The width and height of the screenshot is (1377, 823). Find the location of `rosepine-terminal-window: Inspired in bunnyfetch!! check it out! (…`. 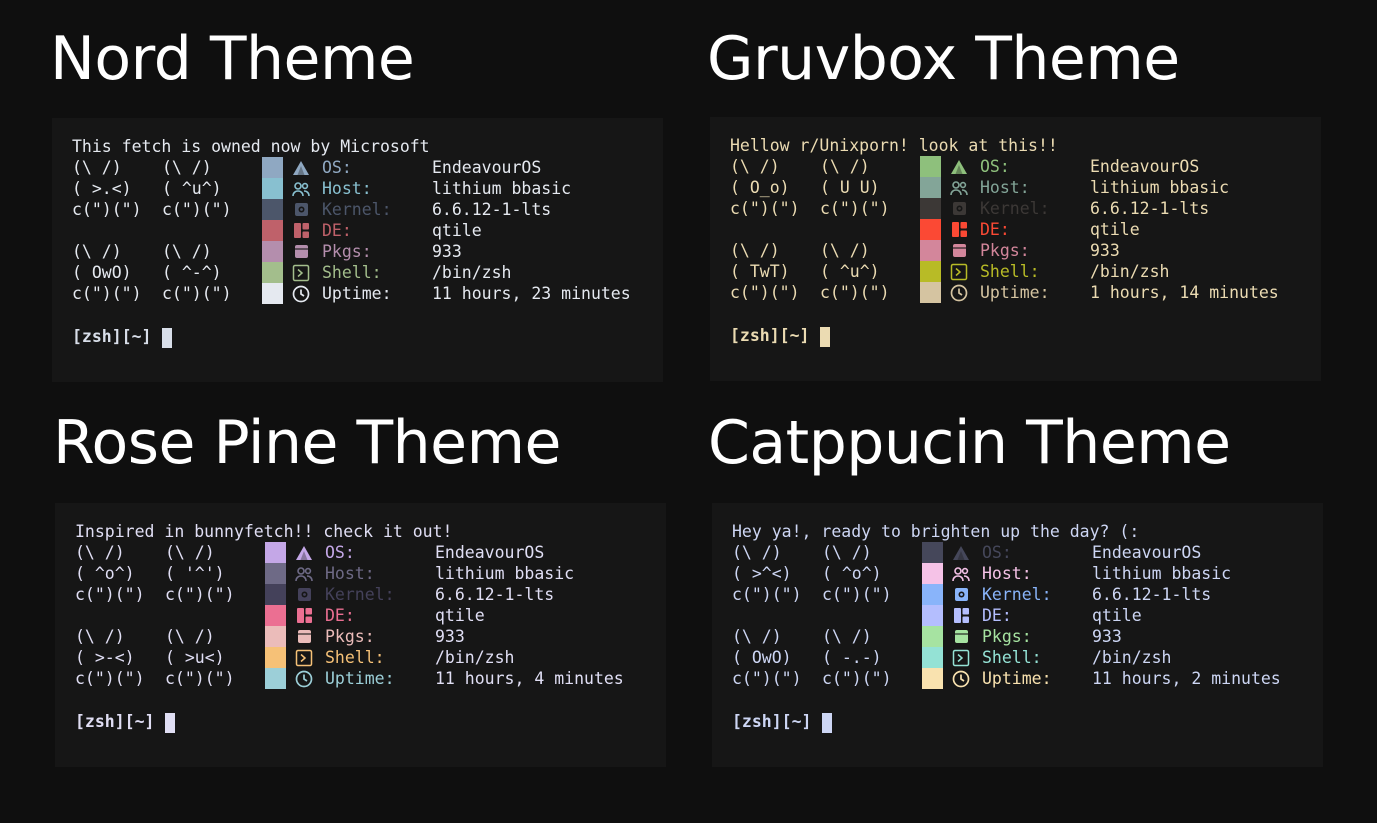

rosepine-terminal-window: Inspired in bunnyfetch!! check it out! (… is located at coordinates (360, 635).